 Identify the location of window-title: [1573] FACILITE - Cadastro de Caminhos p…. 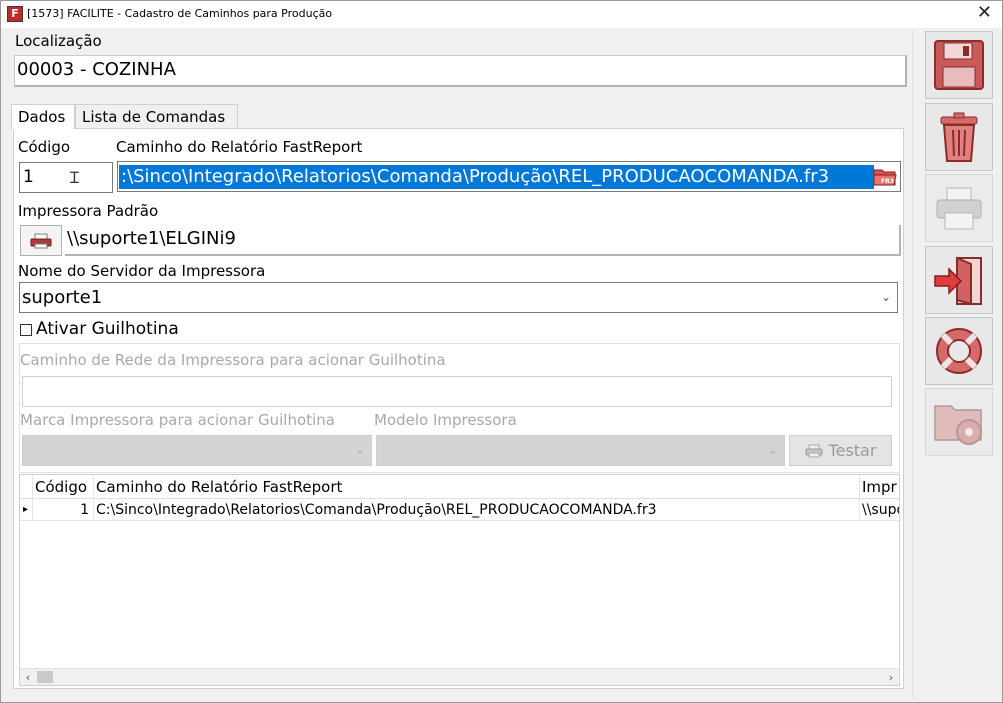
(180, 13).